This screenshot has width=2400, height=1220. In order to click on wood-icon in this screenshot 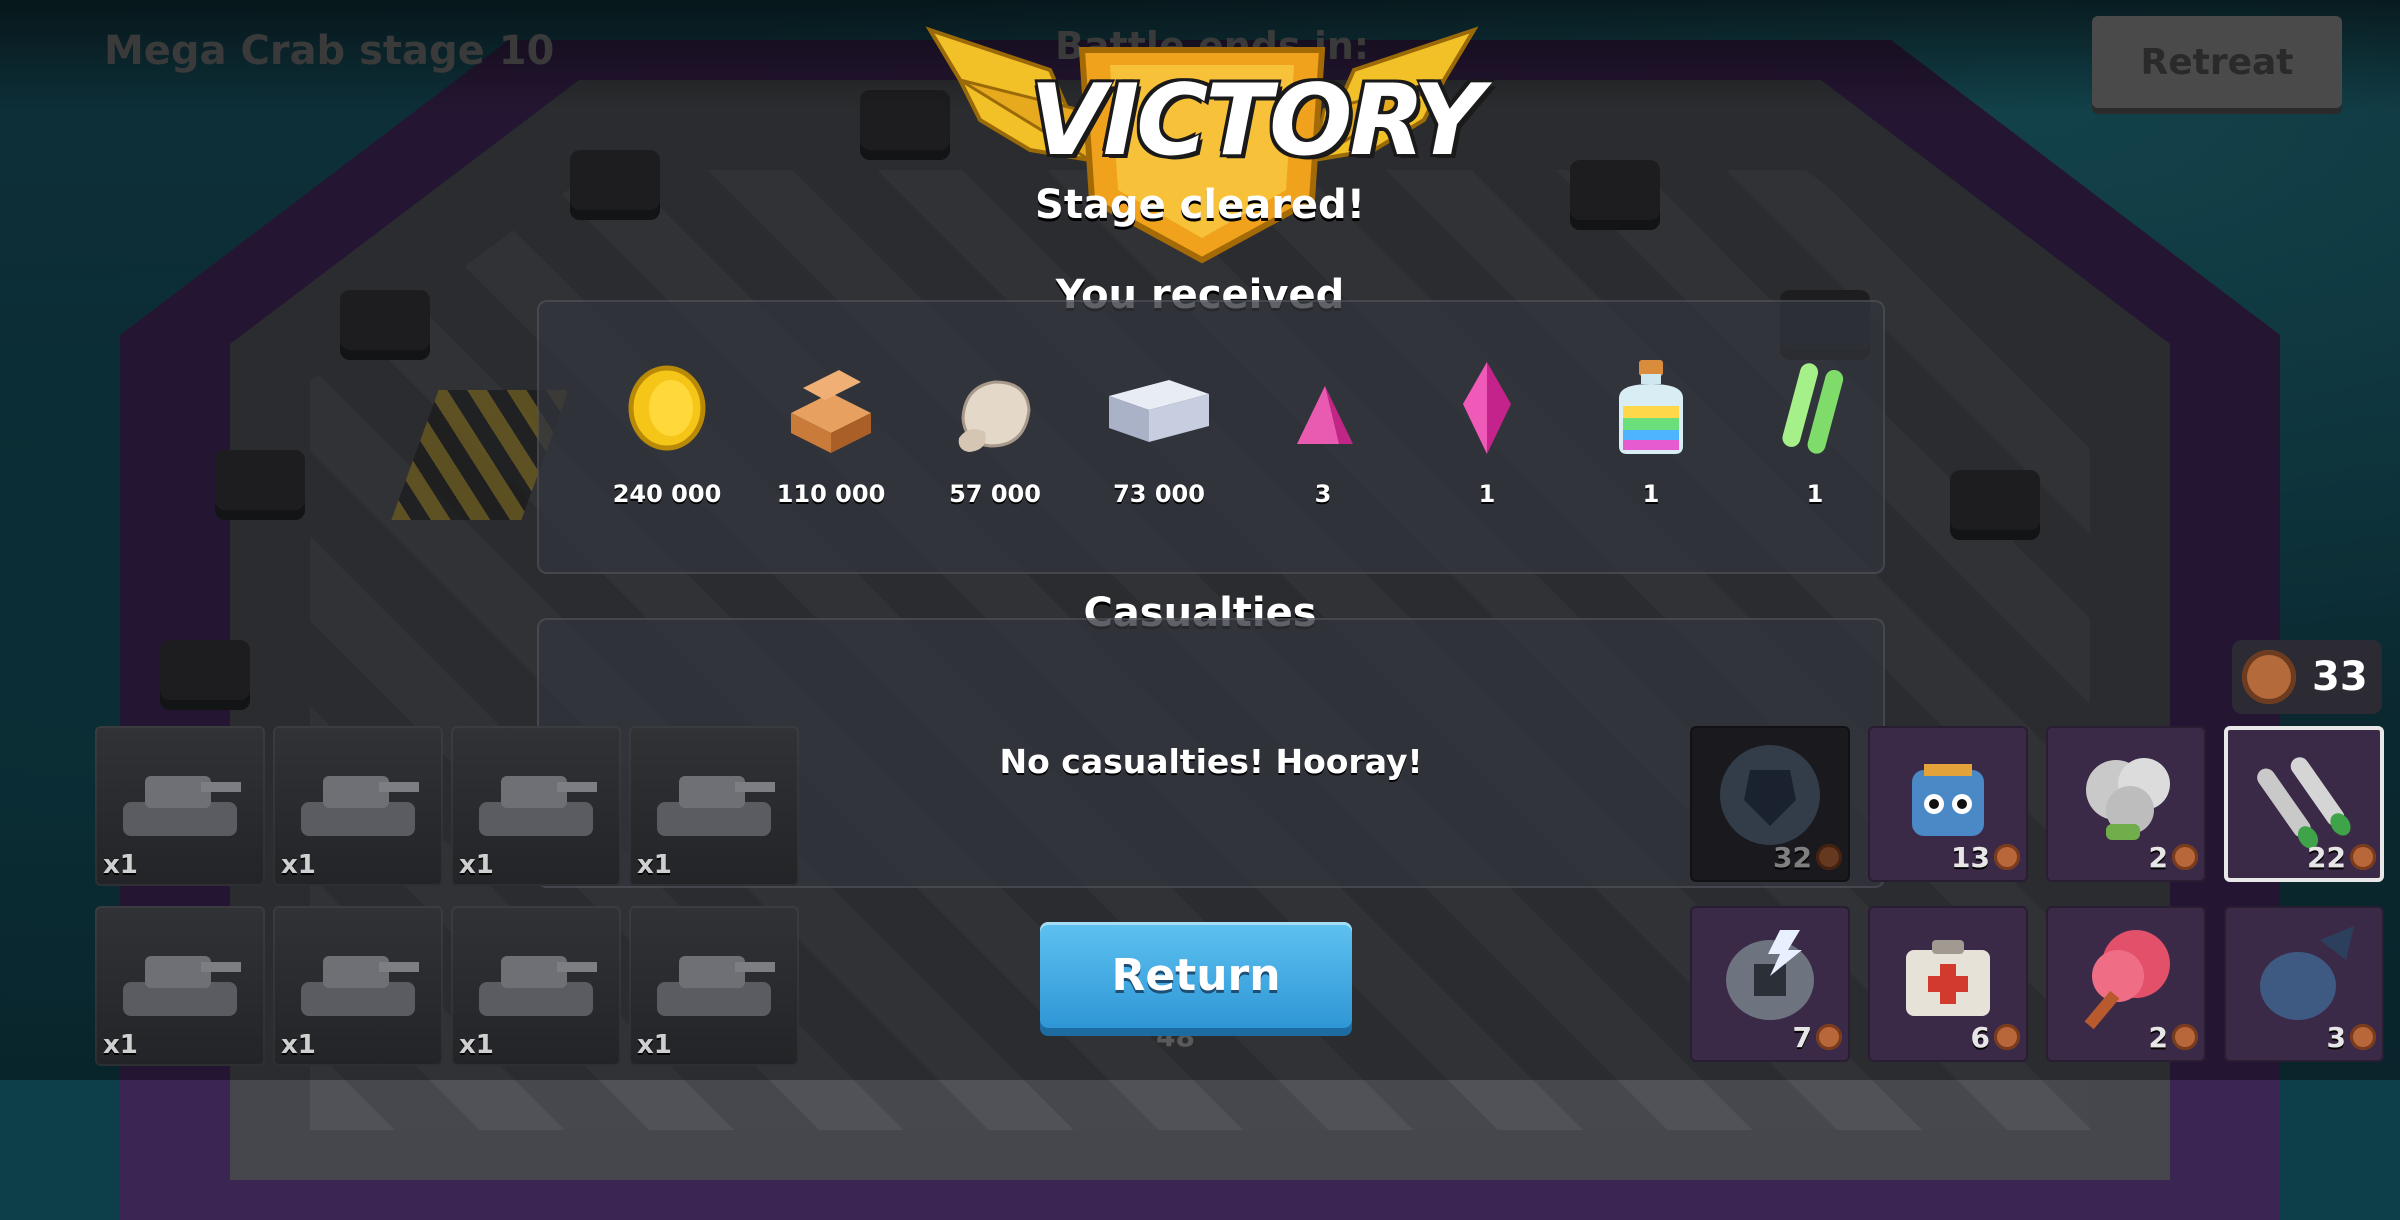, I will do `click(831, 411)`.